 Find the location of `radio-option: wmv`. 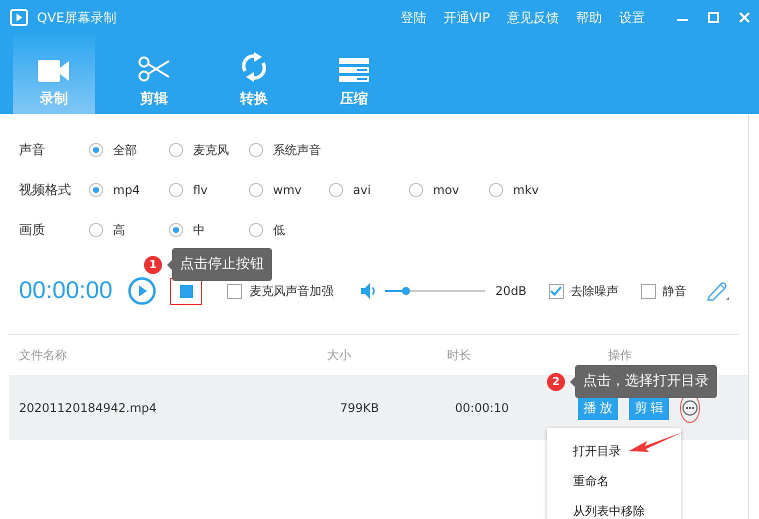

radio-option: wmv is located at coordinates (289, 190).